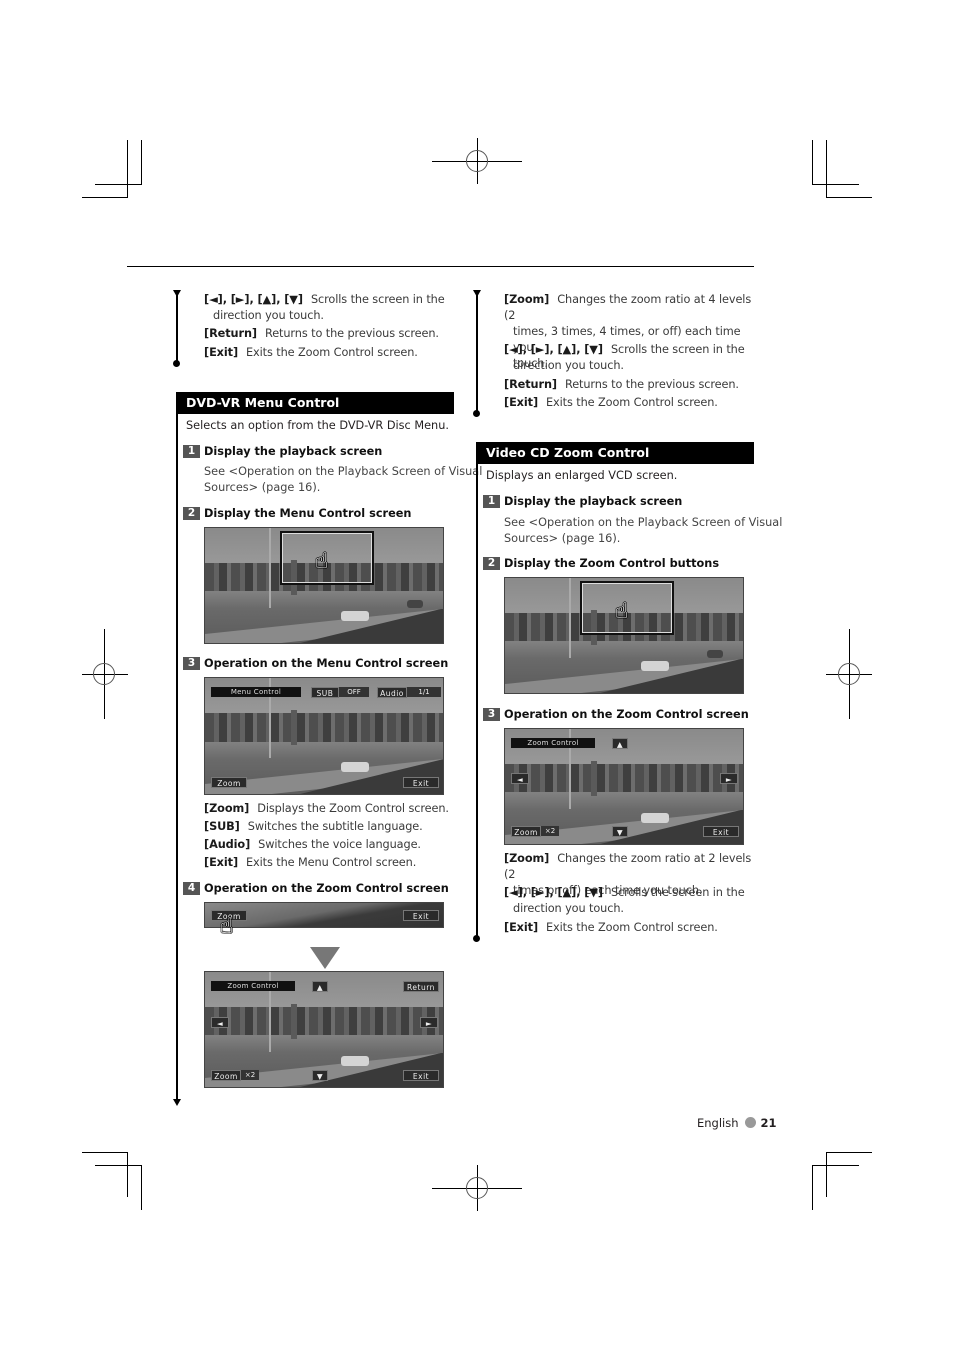  Describe the element at coordinates (750, 1122) in the screenshot. I see `footer-dot-icon` at that location.